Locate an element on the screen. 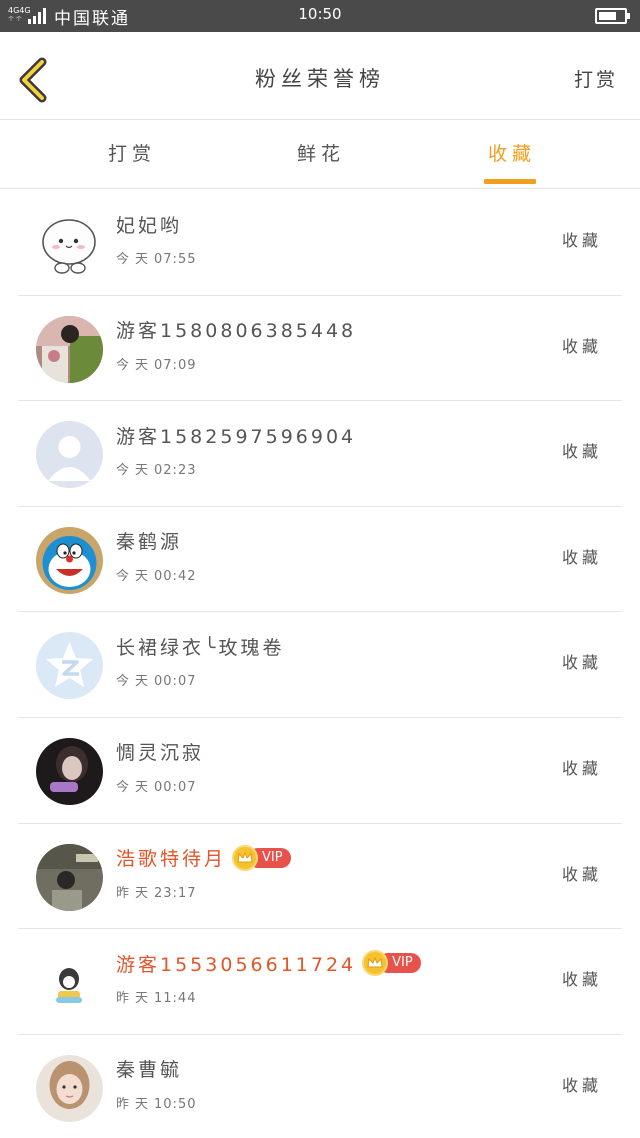  battery-fill is located at coordinates (607, 16).